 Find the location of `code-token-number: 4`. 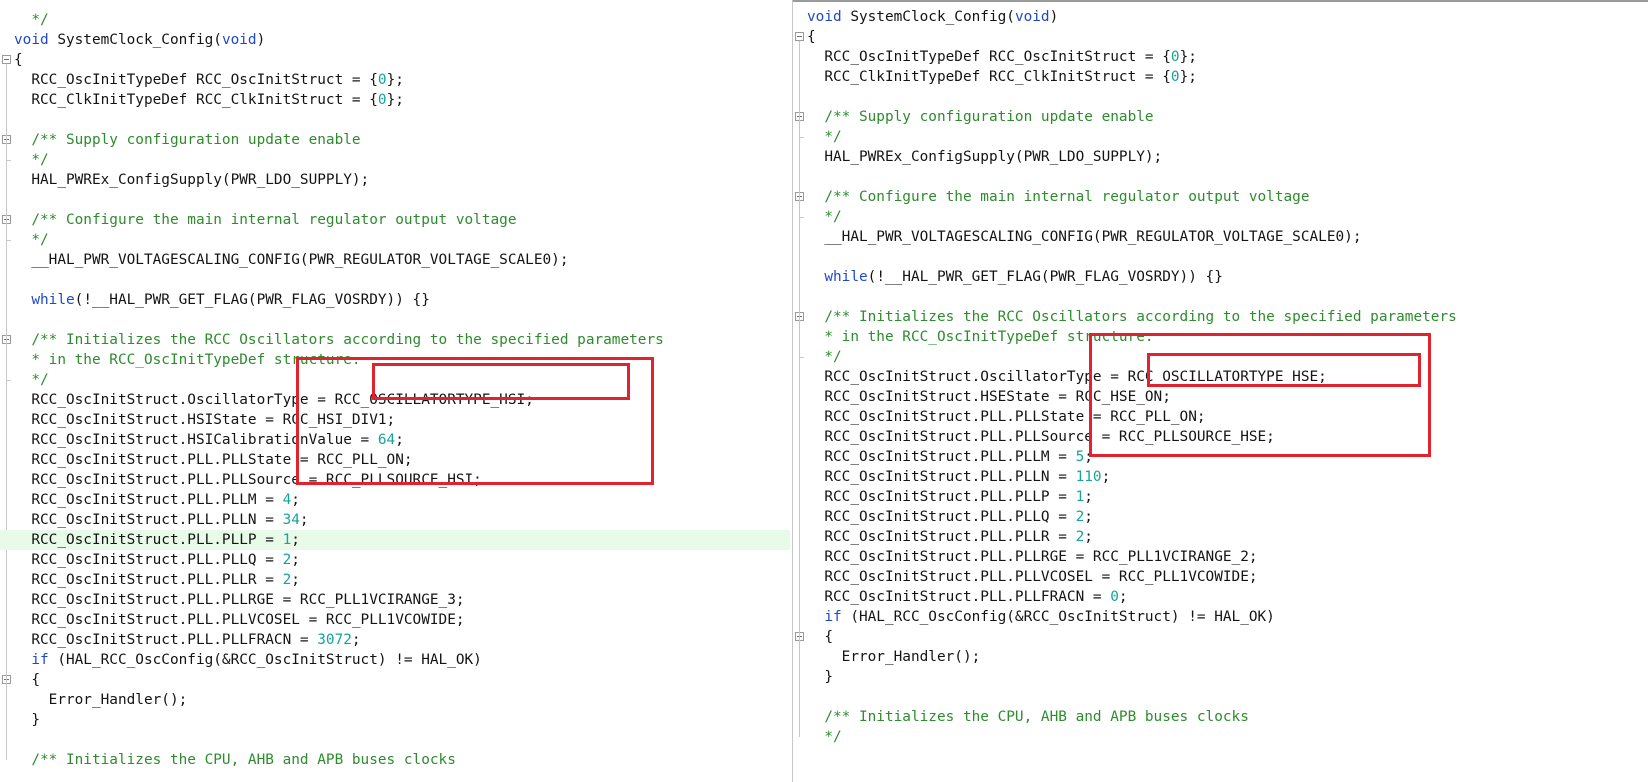

code-token-number: 4 is located at coordinates (287, 500).